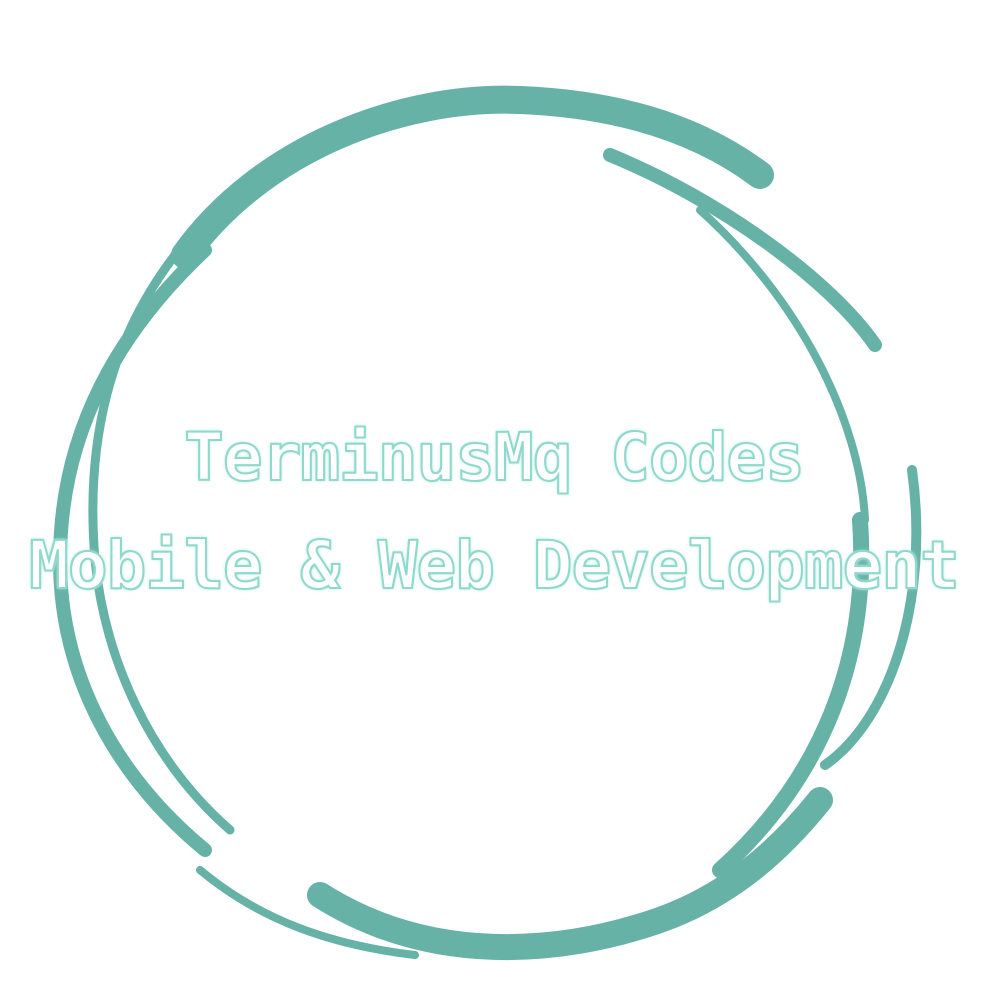 Image resolution: width=988 pixels, height=1005 pixels. What do you see at coordinates (494, 457) in the screenshot?
I see `brand-name: TerminusMq Codes` at bounding box center [494, 457].